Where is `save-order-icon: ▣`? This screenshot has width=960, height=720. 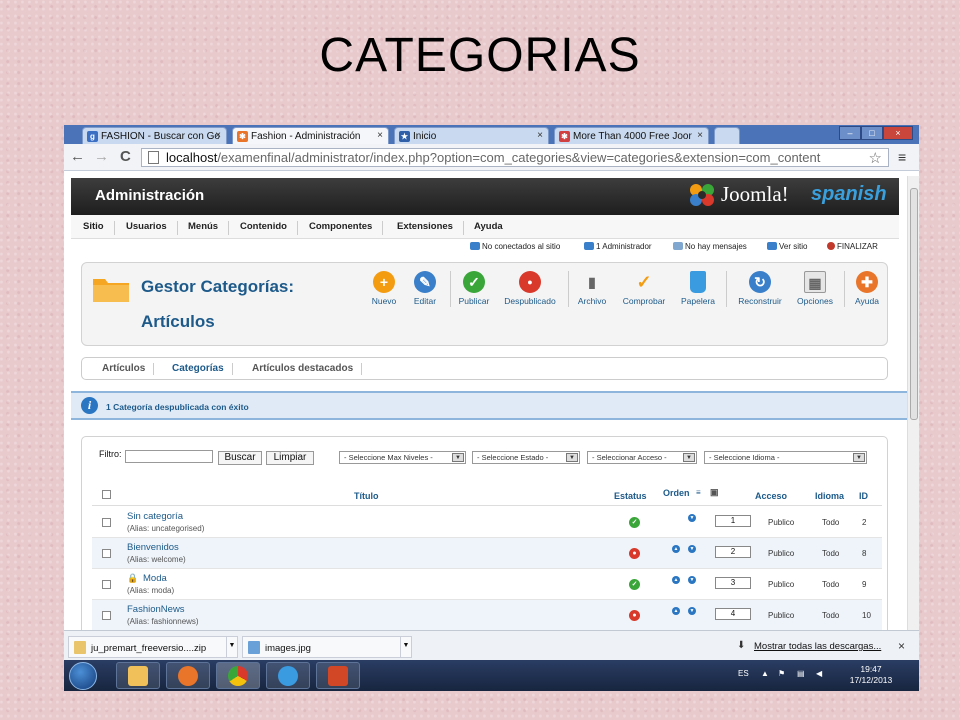 save-order-icon: ▣ is located at coordinates (714, 492).